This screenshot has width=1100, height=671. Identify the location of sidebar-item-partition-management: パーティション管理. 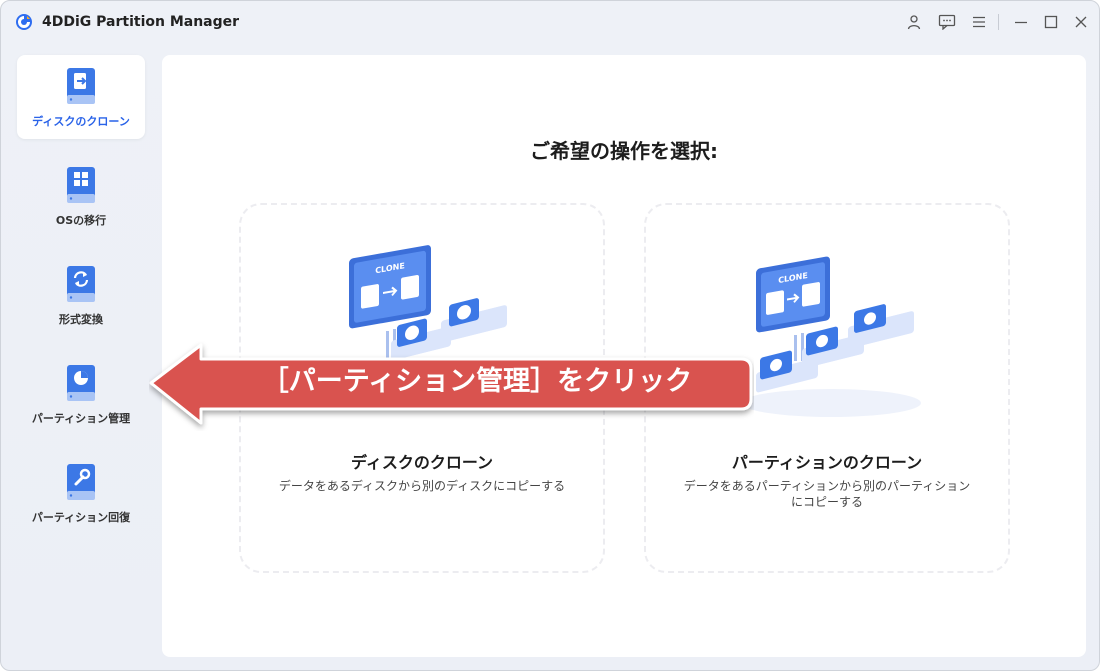
(81, 394).